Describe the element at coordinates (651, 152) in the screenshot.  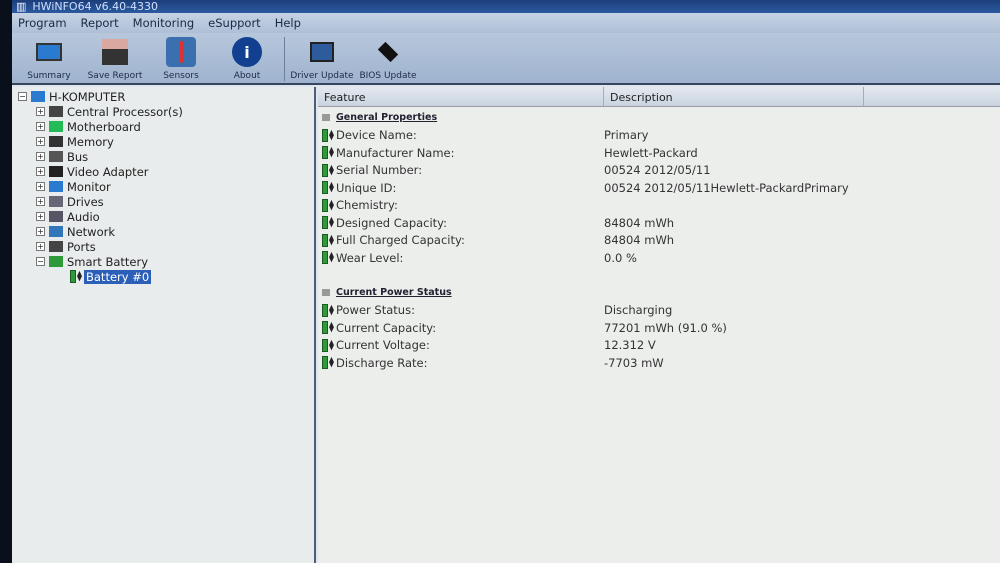
I see `feature-value: Hewlett-Packard` at that location.